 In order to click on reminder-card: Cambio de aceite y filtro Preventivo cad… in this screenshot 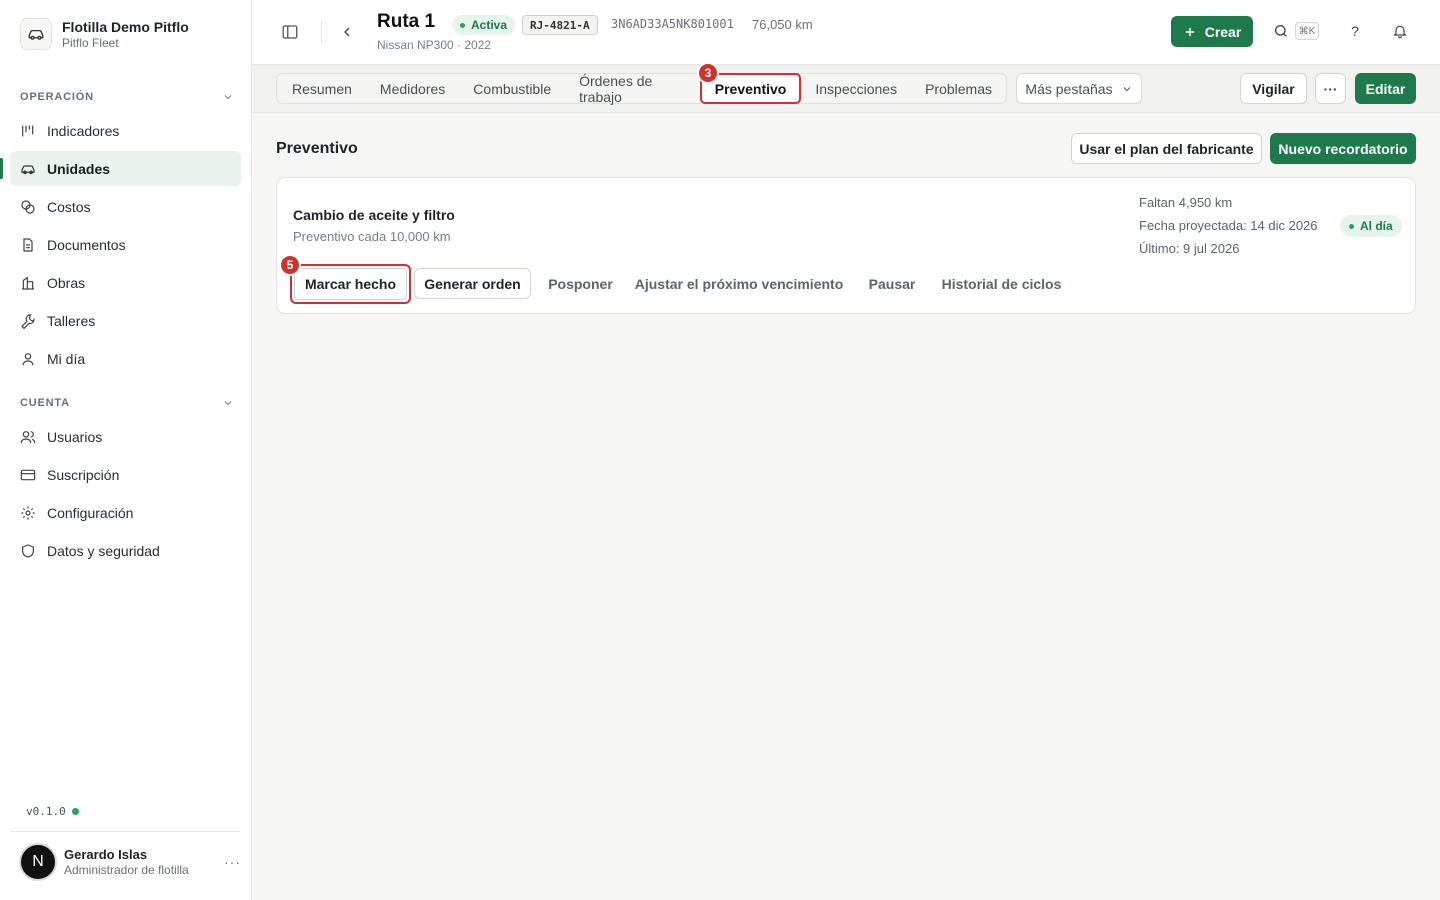, I will do `click(846, 245)`.